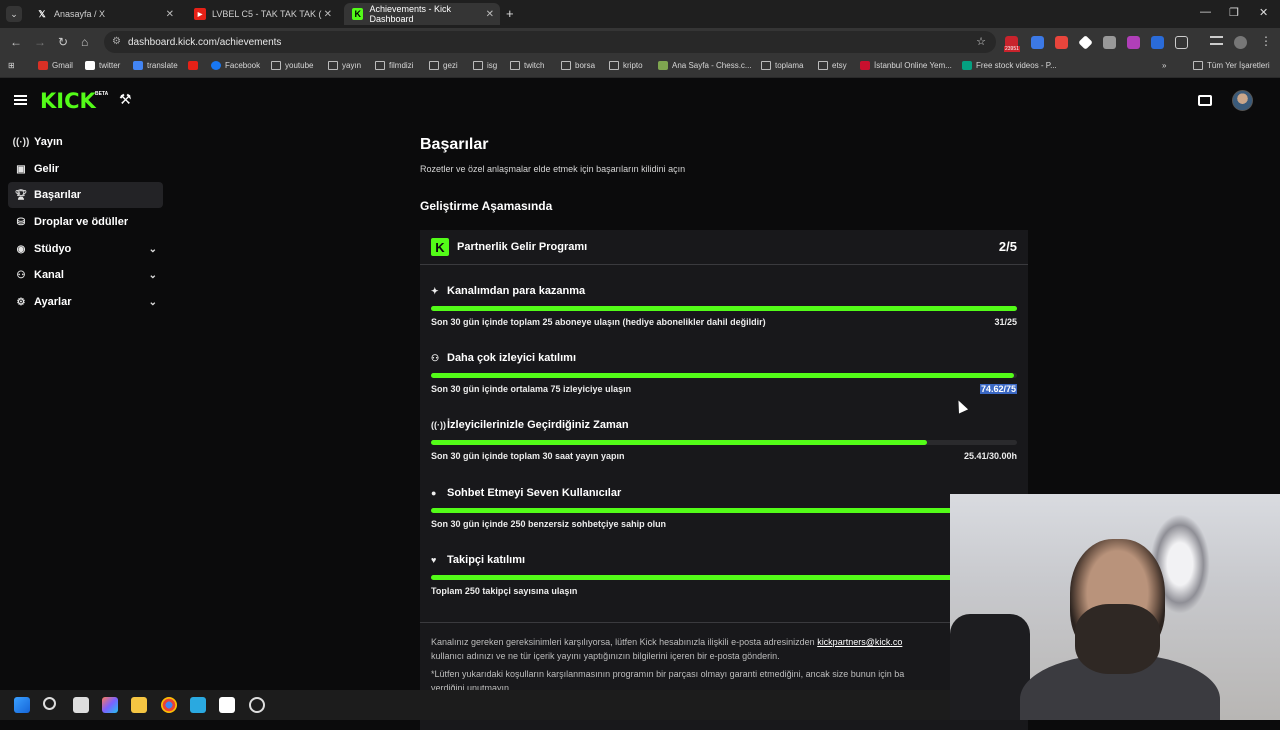 The width and height of the screenshot is (1280, 730). What do you see at coordinates (85, 249) in the screenshot?
I see `sidebar-item-studyo: ◉ Stüdyo ⌄` at bounding box center [85, 249].